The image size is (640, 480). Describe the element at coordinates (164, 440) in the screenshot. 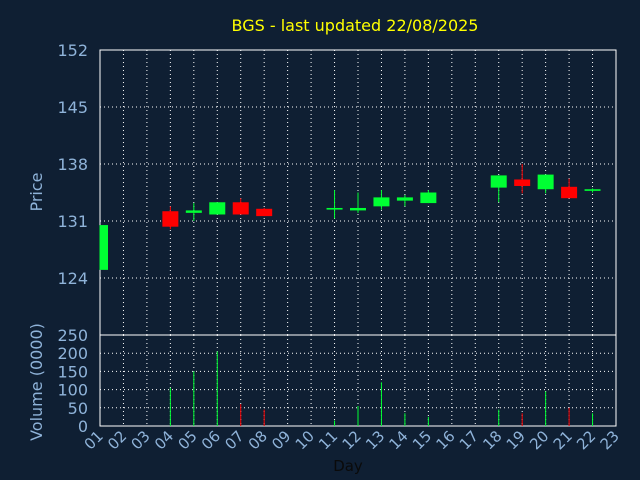

I see `x-tick-label: 04` at that location.